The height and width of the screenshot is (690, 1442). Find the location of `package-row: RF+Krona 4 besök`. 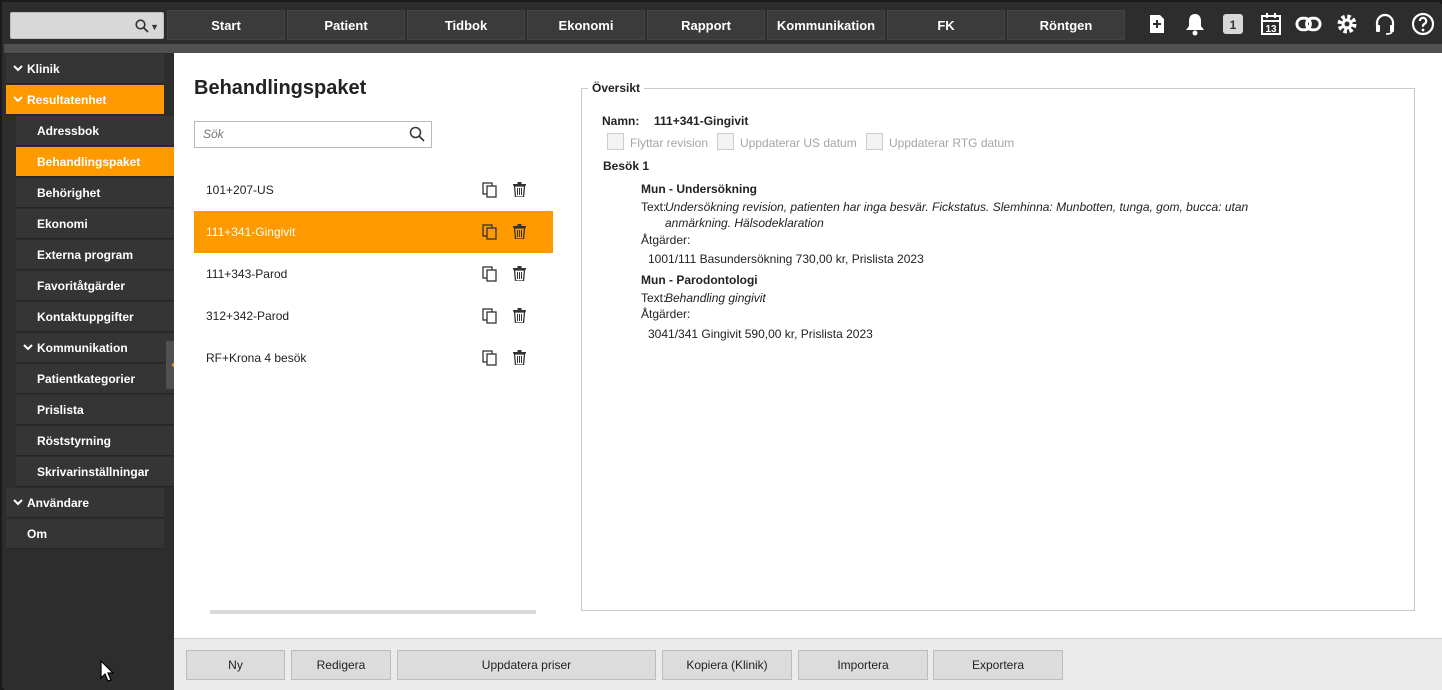

package-row: RF+Krona 4 besök is located at coordinates (373, 358).